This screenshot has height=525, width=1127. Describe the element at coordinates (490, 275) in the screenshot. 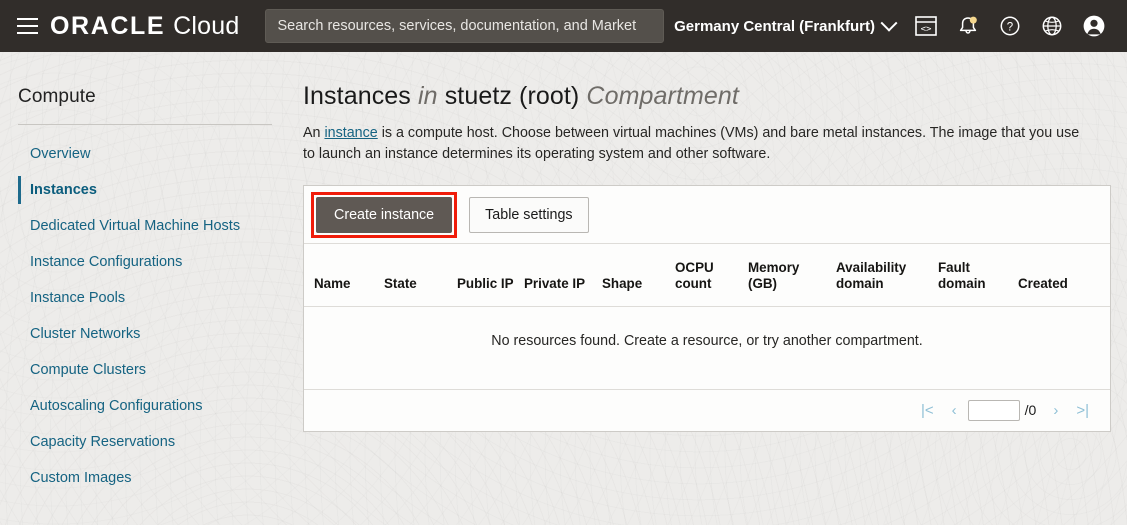

I see `column-header-public-ip: Public IP` at that location.